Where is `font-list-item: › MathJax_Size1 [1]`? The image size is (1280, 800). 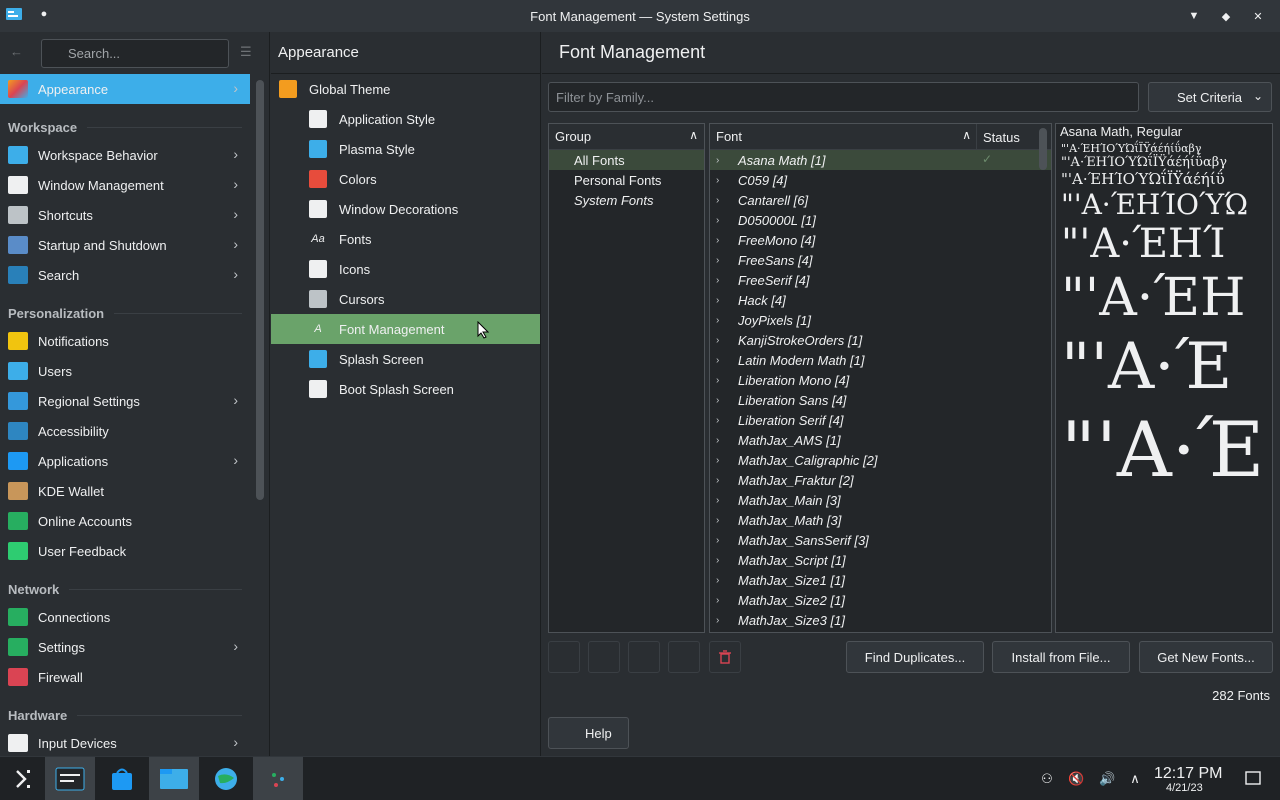
font-list-item: › MathJax_Size1 [1] is located at coordinates (880, 580).